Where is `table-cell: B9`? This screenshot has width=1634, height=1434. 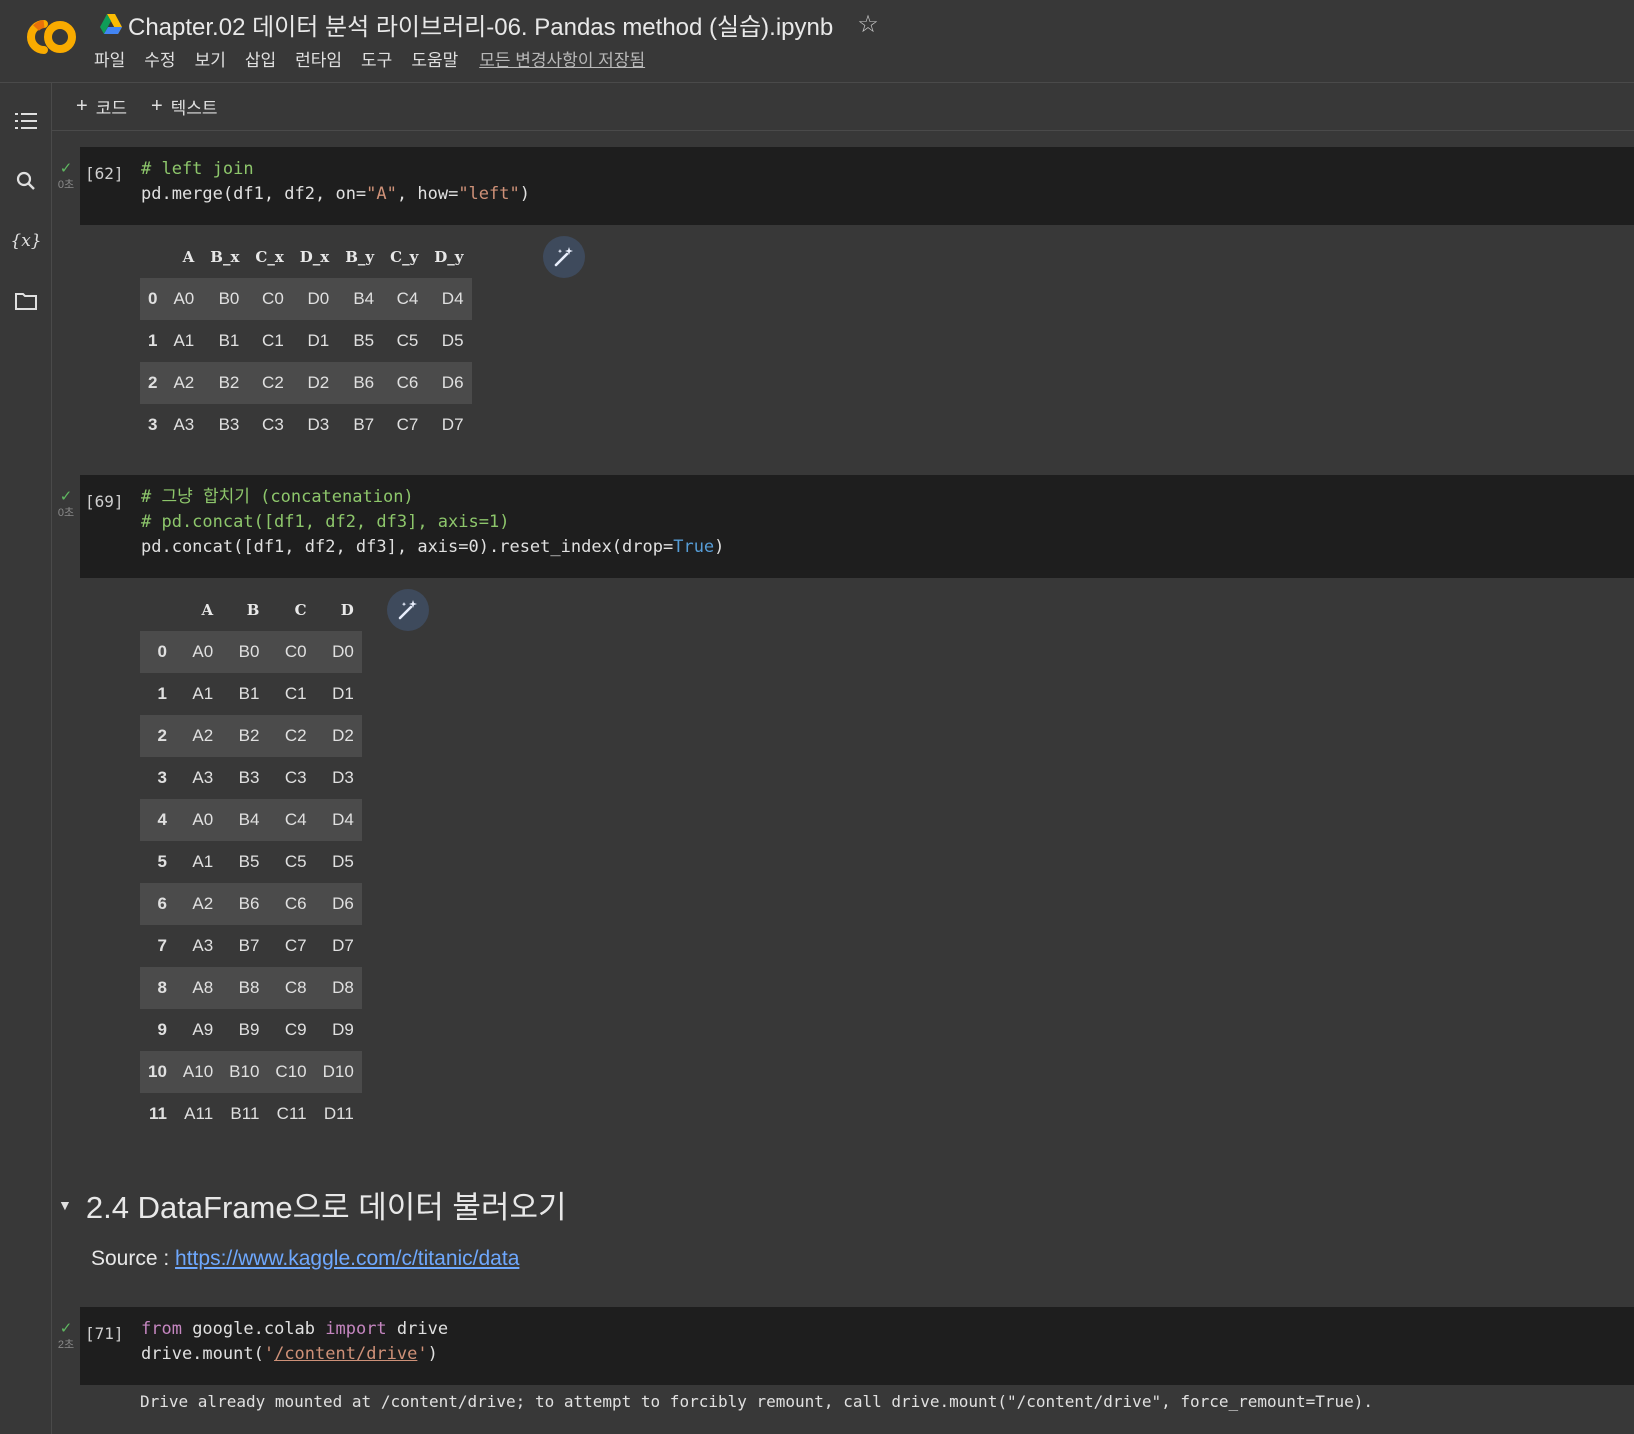 table-cell: B9 is located at coordinates (249, 1029).